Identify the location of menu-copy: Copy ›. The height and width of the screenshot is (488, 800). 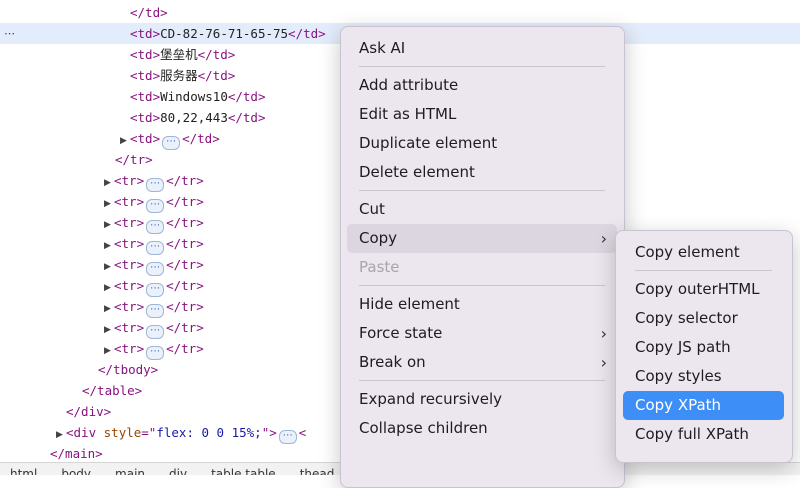
(482, 238).